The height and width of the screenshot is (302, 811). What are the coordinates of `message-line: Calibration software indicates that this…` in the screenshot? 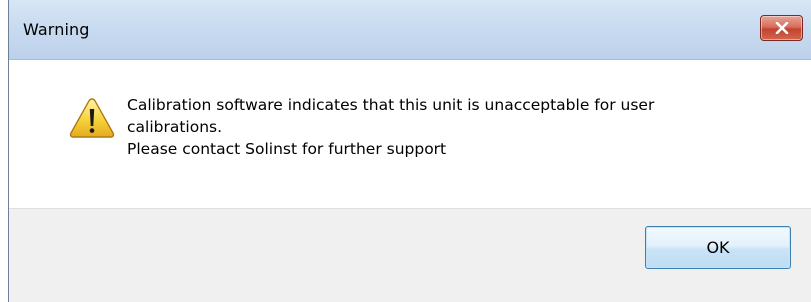 It's located at (391, 105).